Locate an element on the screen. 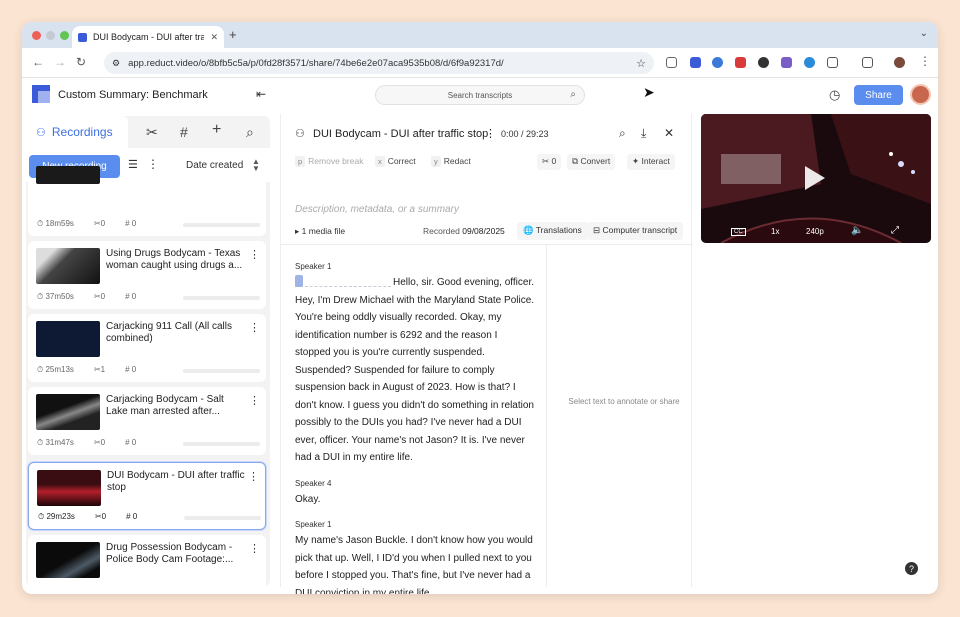 Image resolution: width=960 pixels, height=617 pixels. tab-add-icon: + is located at coordinates (216, 130).